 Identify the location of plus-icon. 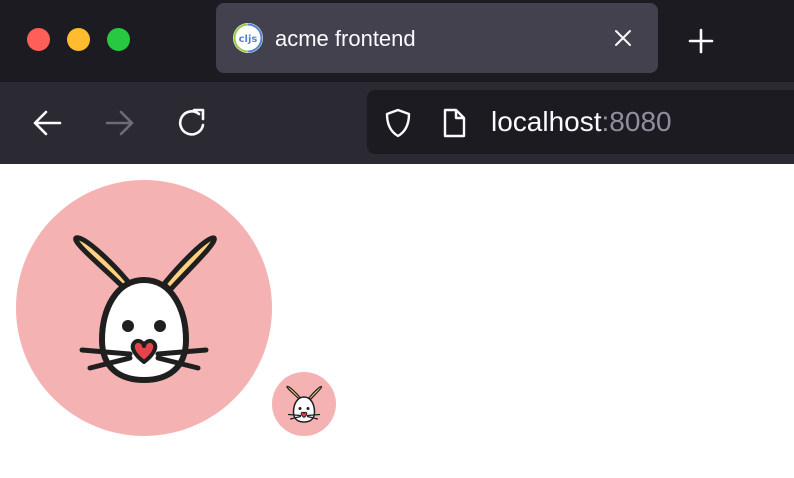
(701, 41).